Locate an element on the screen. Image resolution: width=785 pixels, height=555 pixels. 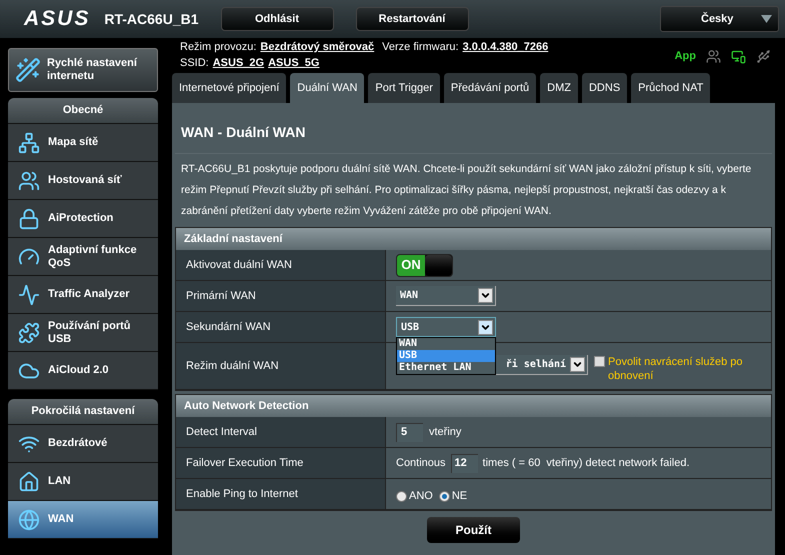
setting-label: Aktivovat duální WAN is located at coordinates (281, 265).